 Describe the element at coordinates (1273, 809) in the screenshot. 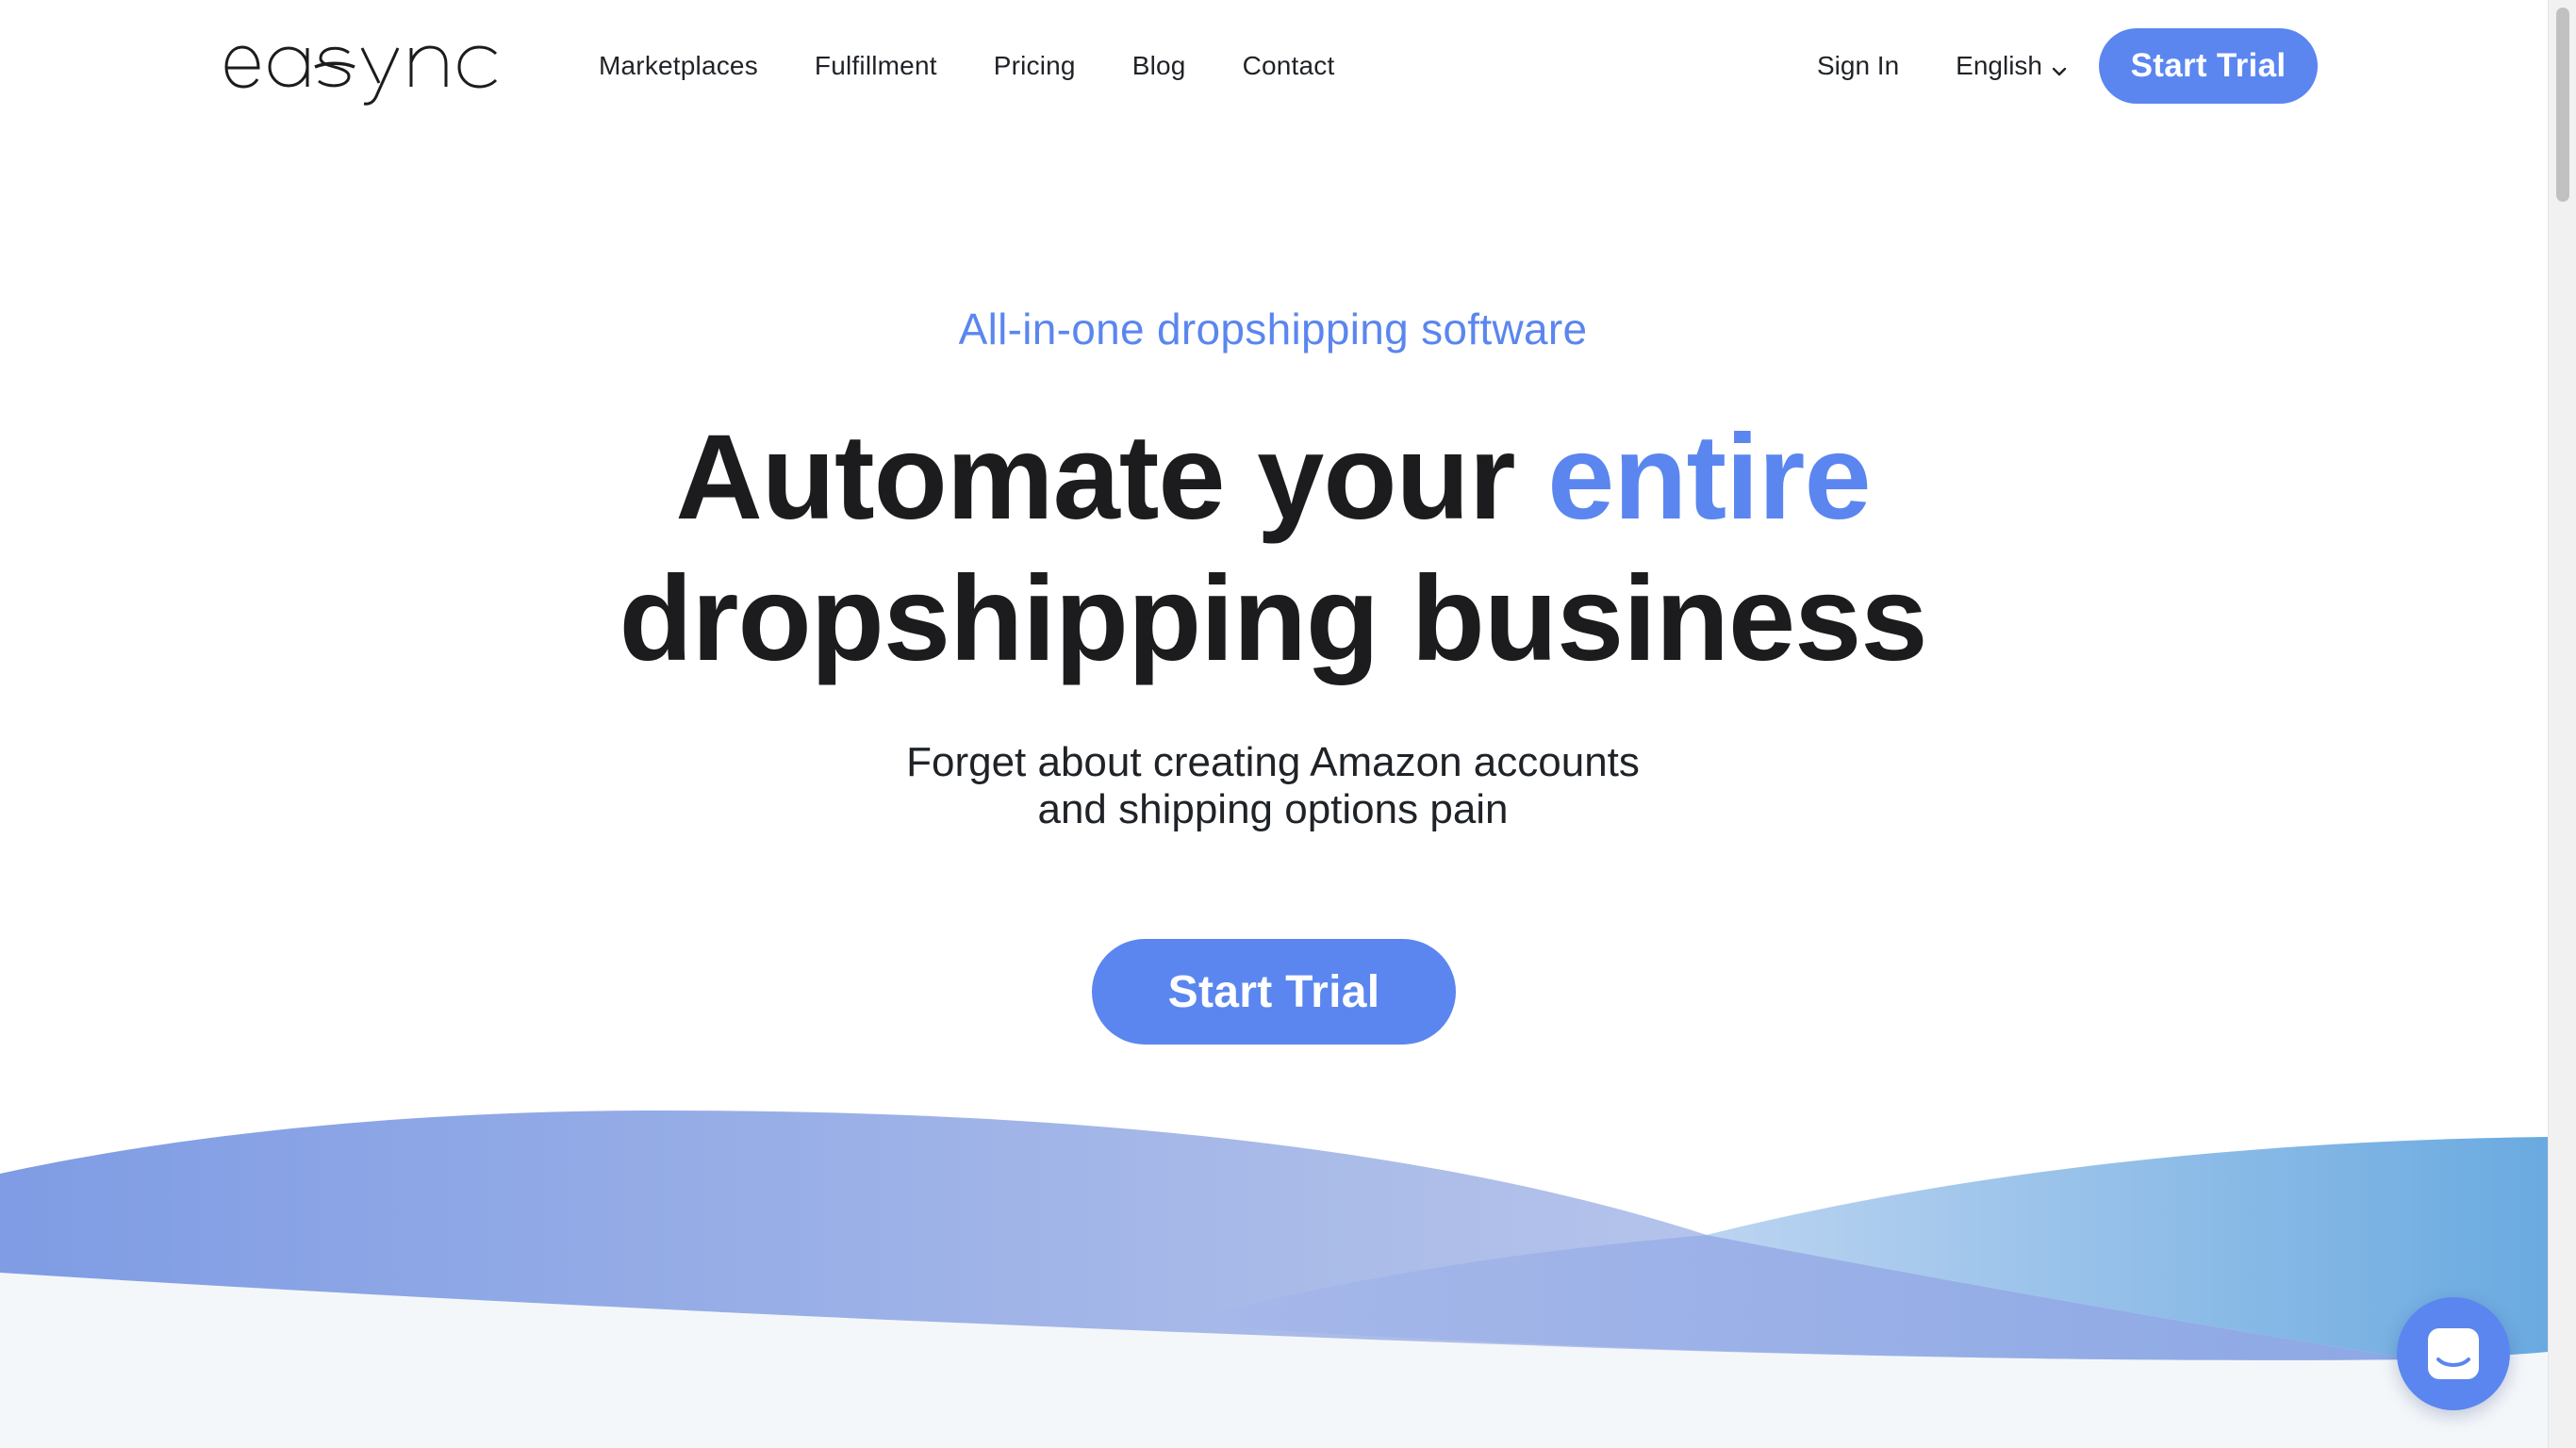

I see `subheadline-line-2: and shipping options pain` at that location.